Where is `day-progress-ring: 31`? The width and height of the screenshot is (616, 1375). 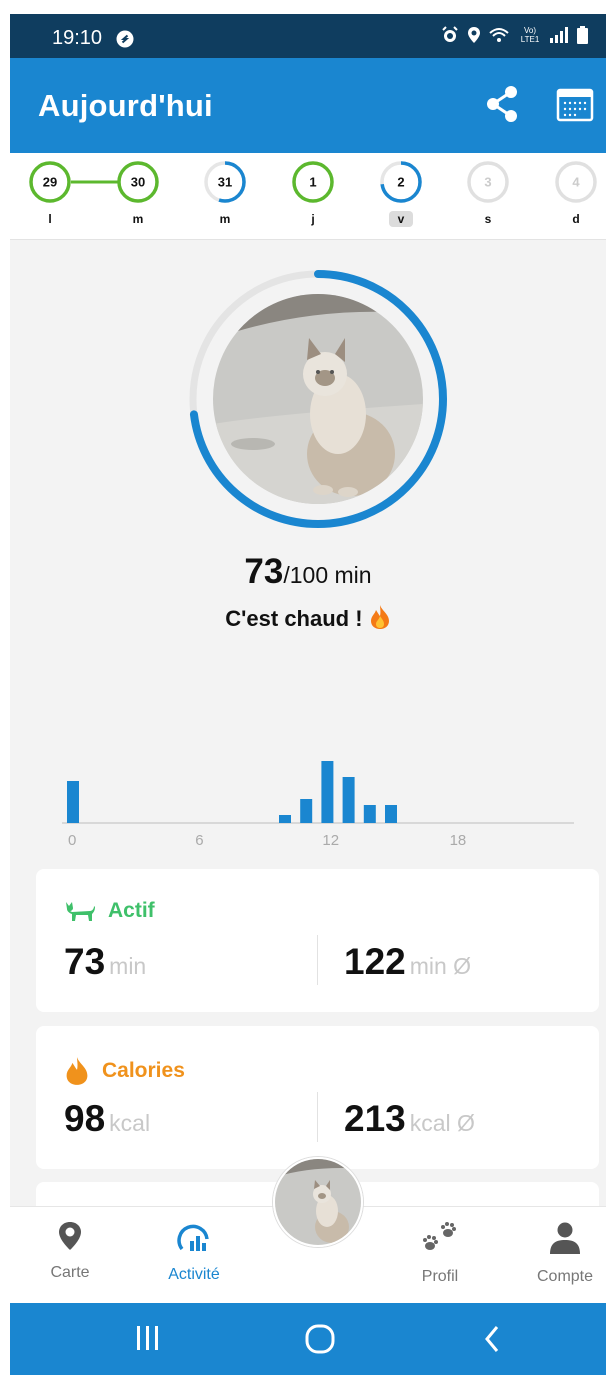
day-progress-ring: 31 is located at coordinates (225, 182).